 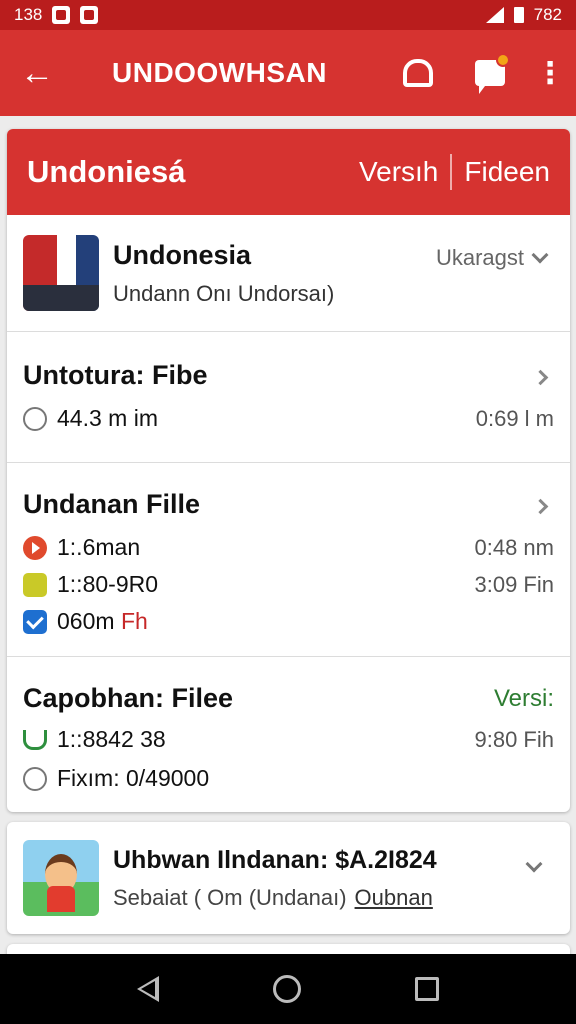 What do you see at coordinates (35, 547) in the screenshot?
I see `play-icon` at bounding box center [35, 547].